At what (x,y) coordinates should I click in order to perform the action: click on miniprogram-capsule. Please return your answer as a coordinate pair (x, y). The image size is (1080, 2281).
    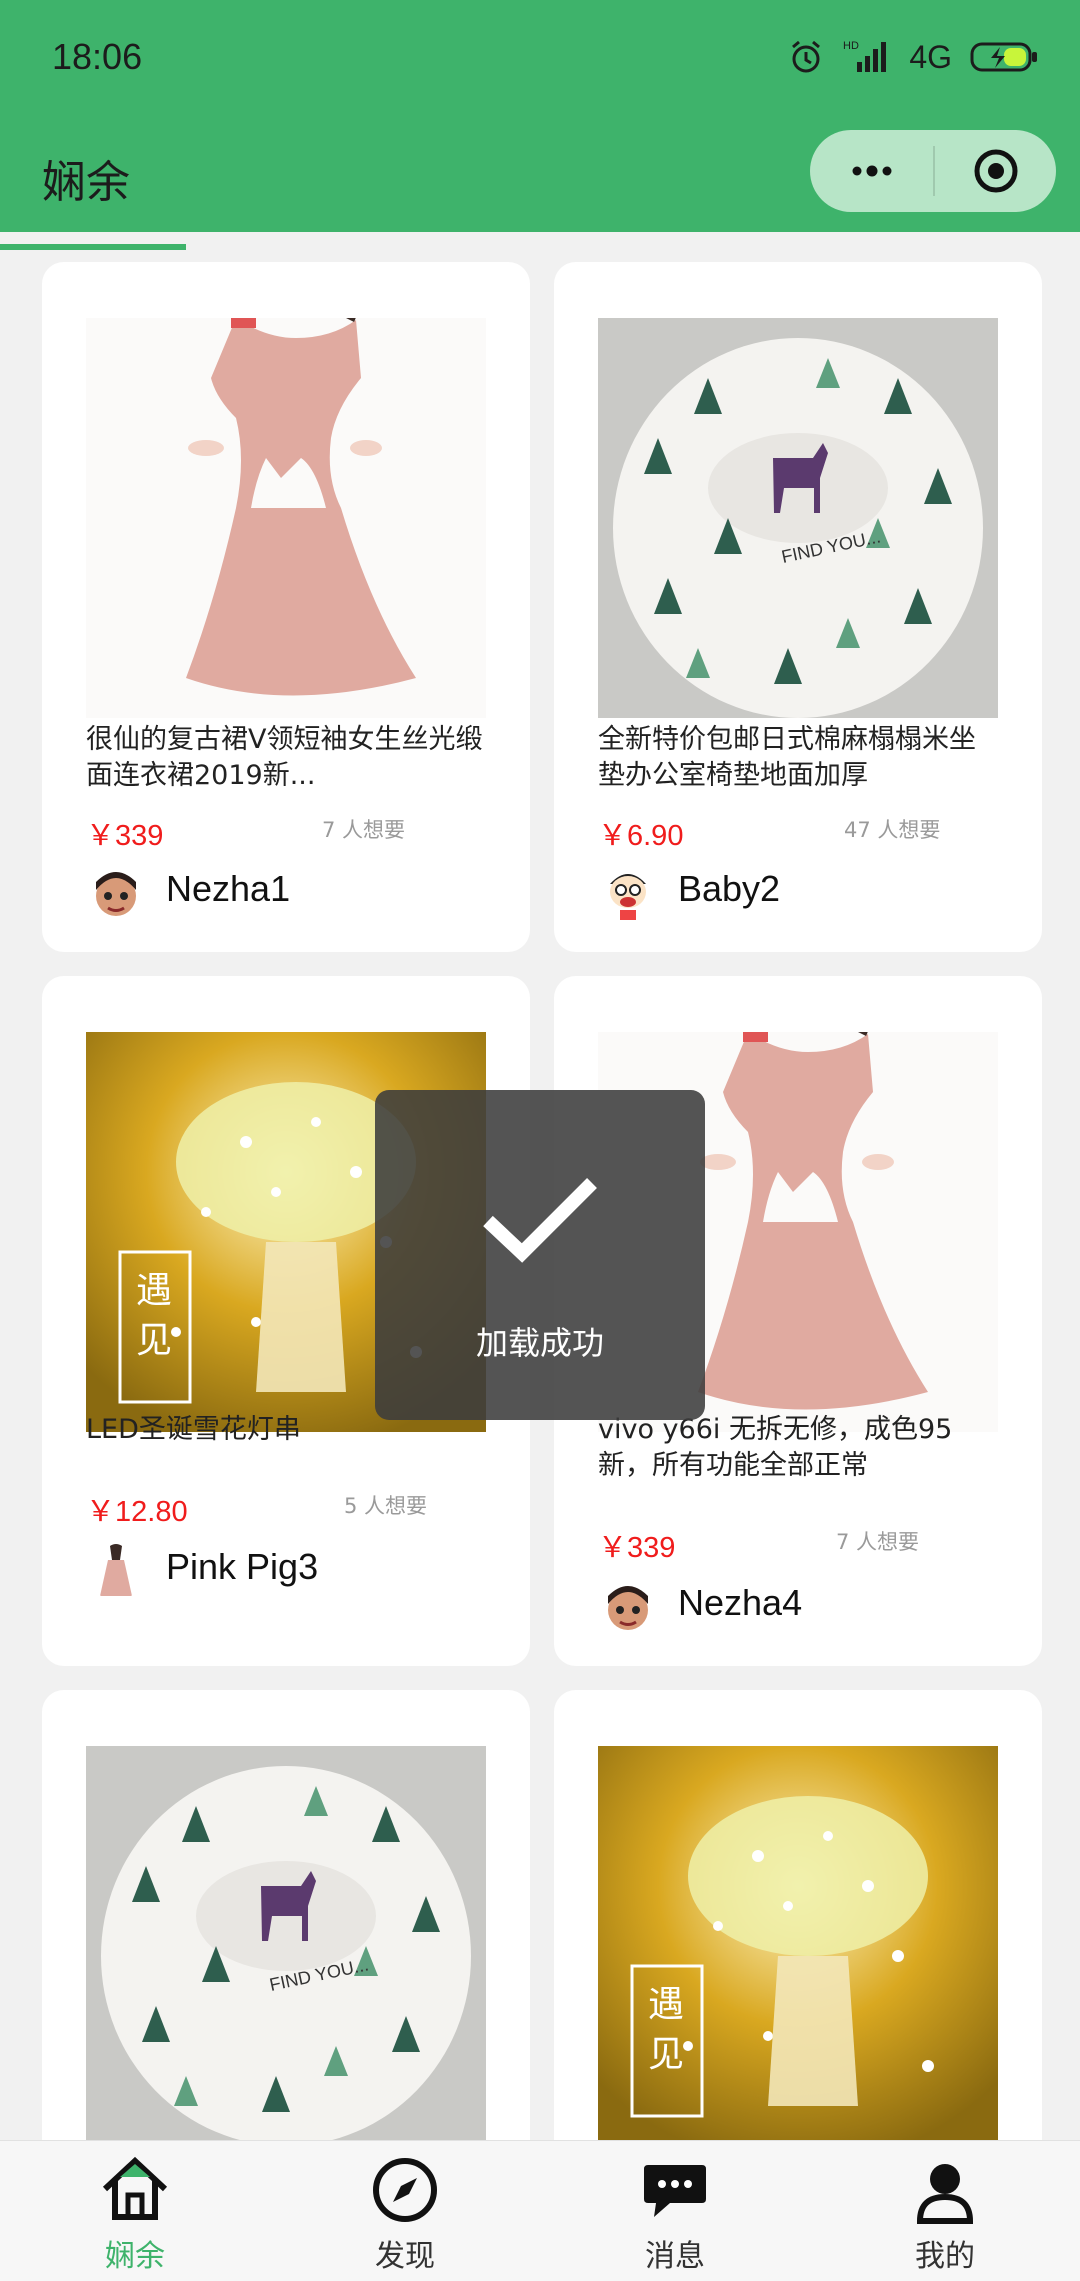
    Looking at the image, I should click on (933, 171).